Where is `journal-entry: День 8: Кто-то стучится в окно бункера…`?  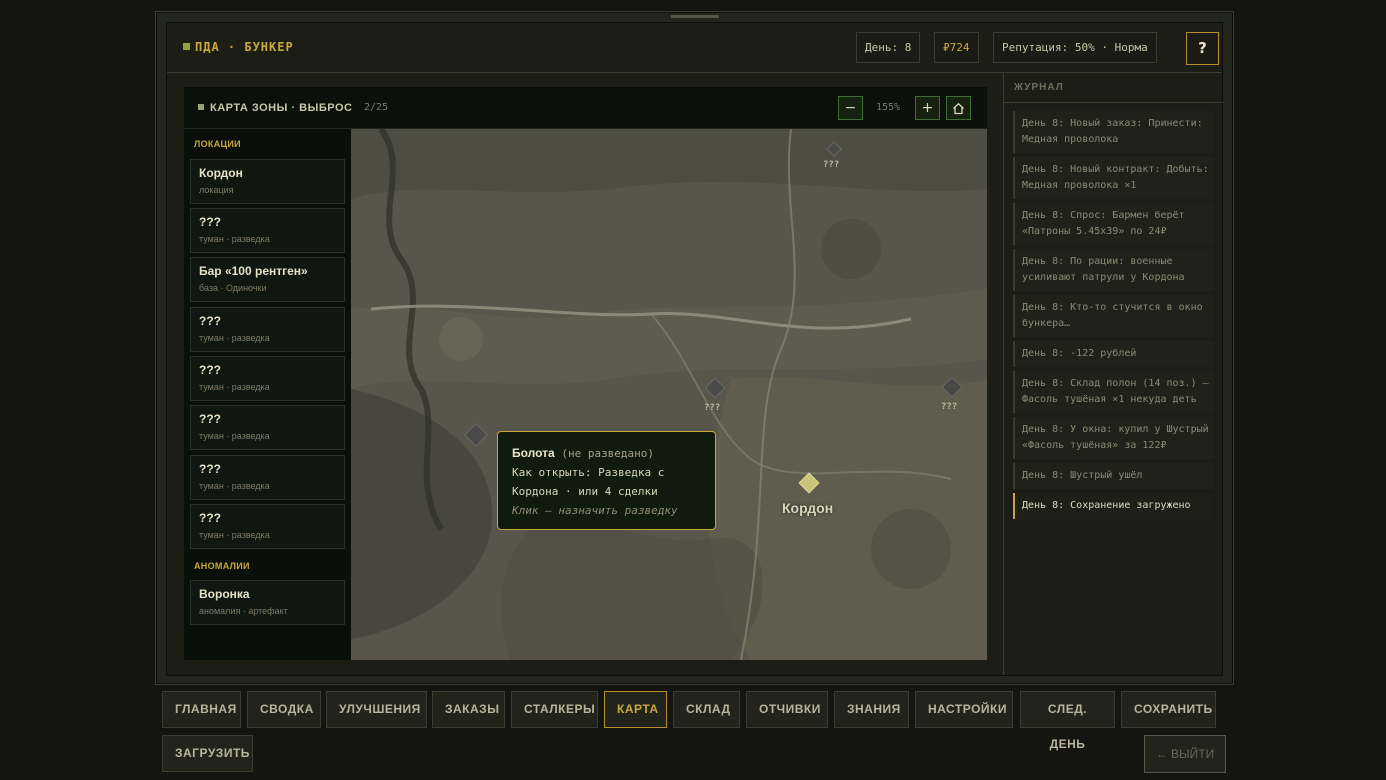 journal-entry: День 8: Кто-то стучится в окно бункера… is located at coordinates (1113, 316).